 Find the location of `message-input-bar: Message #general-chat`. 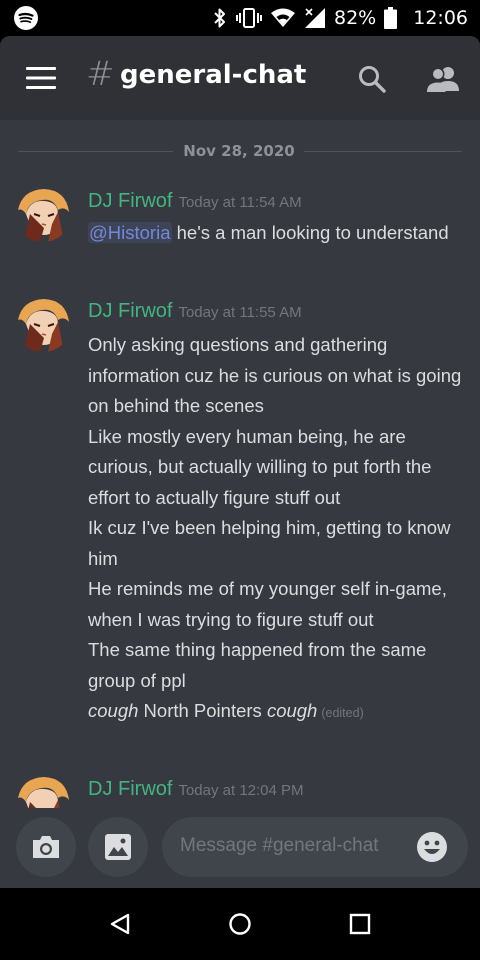

message-input-bar: Message #general-chat is located at coordinates (240, 848).